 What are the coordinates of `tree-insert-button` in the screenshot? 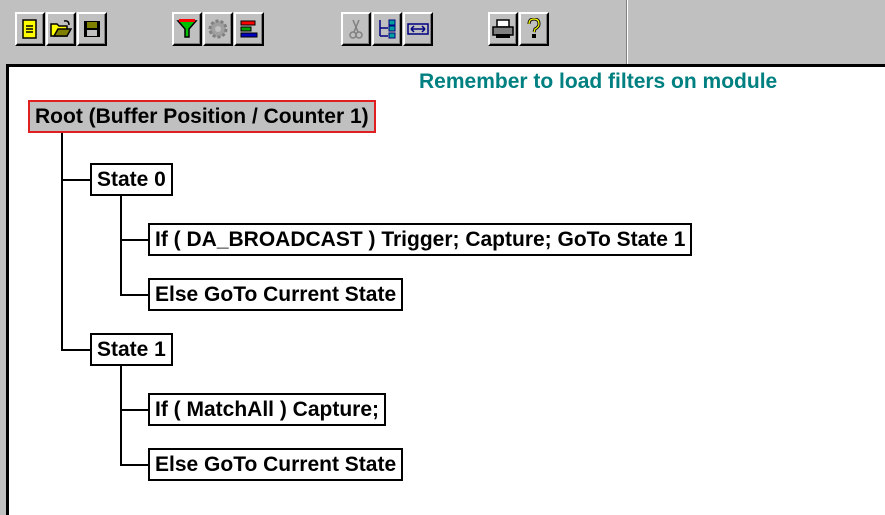 It's located at (387, 29).